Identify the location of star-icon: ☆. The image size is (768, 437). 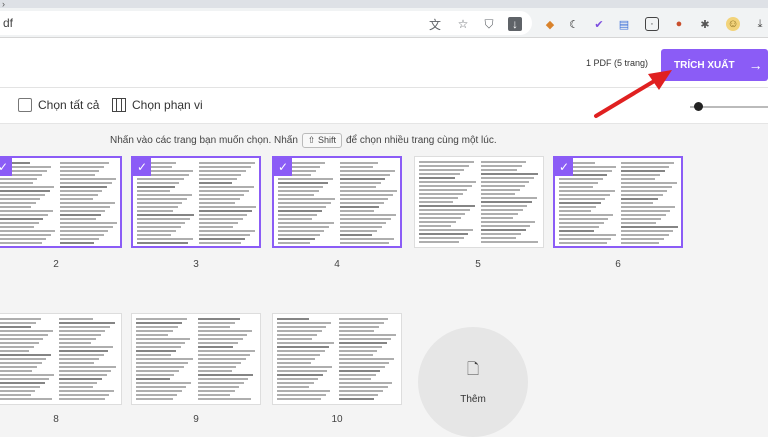
(463, 24).